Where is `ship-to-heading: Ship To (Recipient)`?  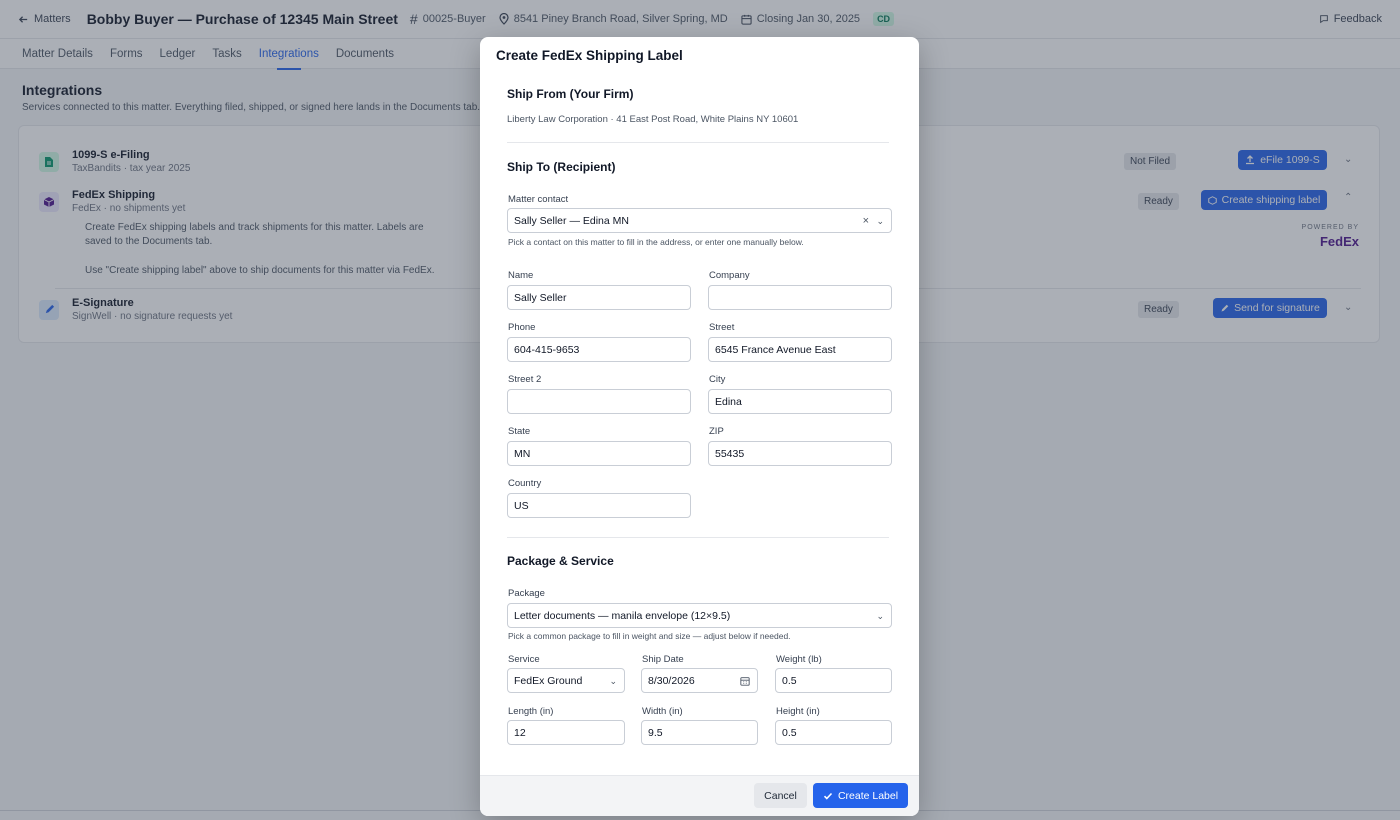
ship-to-heading: Ship To (Recipient) is located at coordinates (561, 167).